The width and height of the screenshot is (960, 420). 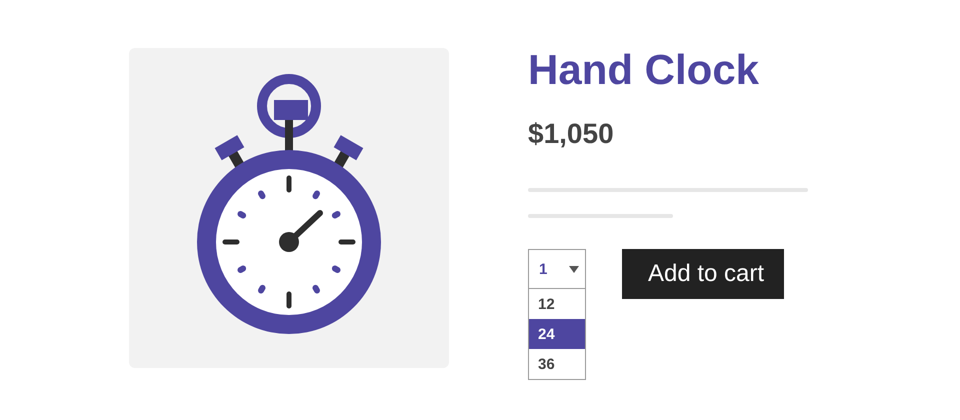 I want to click on product-title: Hand Clock, so click(x=644, y=70).